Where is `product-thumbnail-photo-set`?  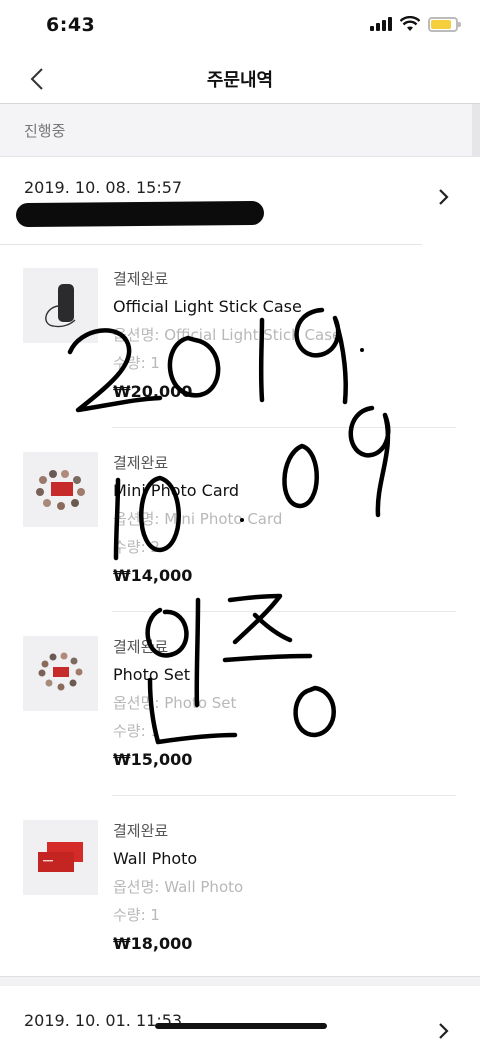 product-thumbnail-photo-set is located at coordinates (60, 673).